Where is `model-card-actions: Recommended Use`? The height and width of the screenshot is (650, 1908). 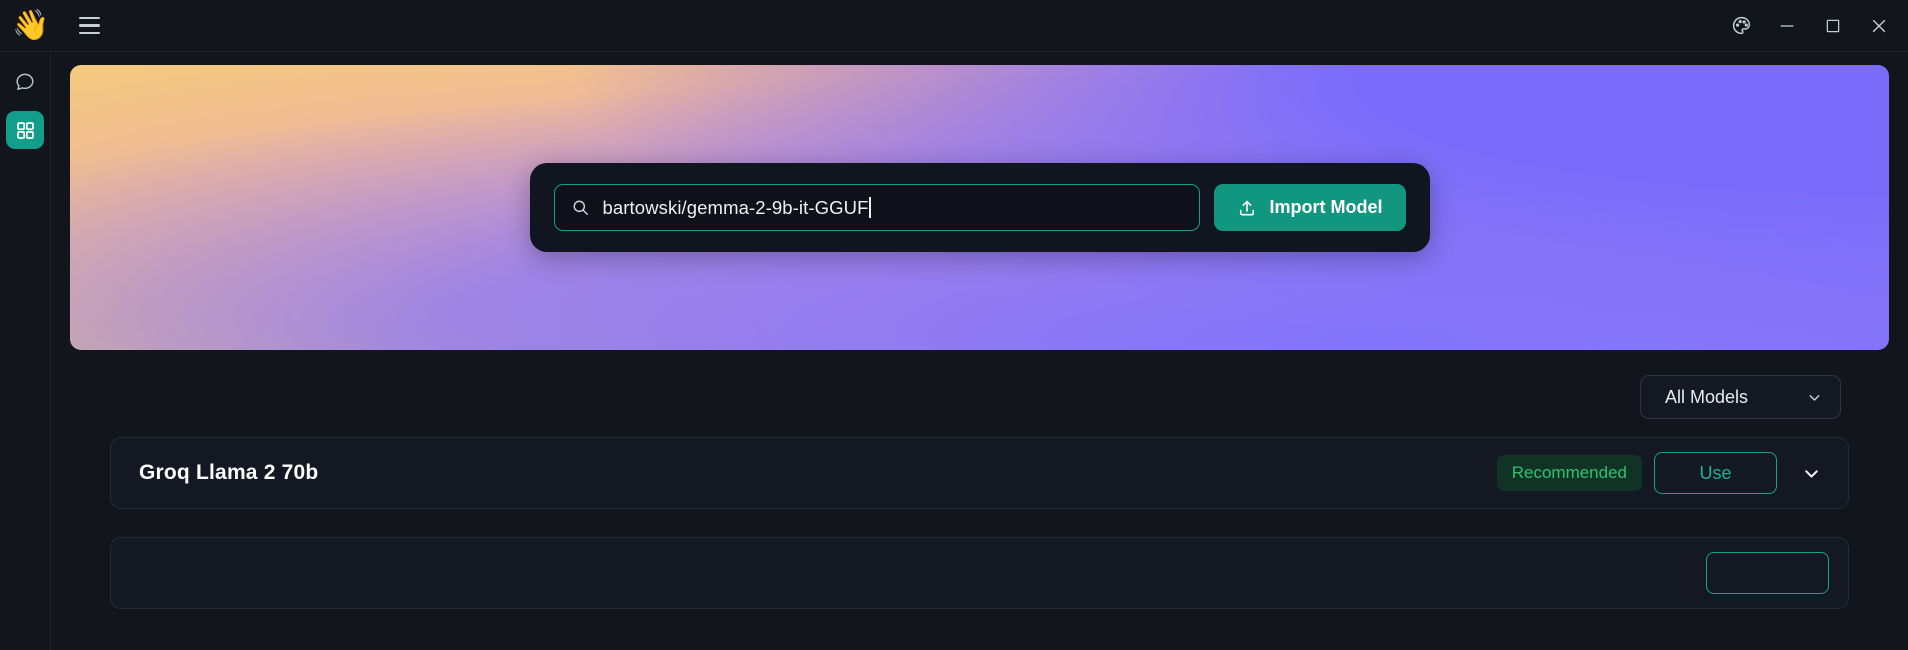 model-card-actions: Recommended Use is located at coordinates (1662, 473).